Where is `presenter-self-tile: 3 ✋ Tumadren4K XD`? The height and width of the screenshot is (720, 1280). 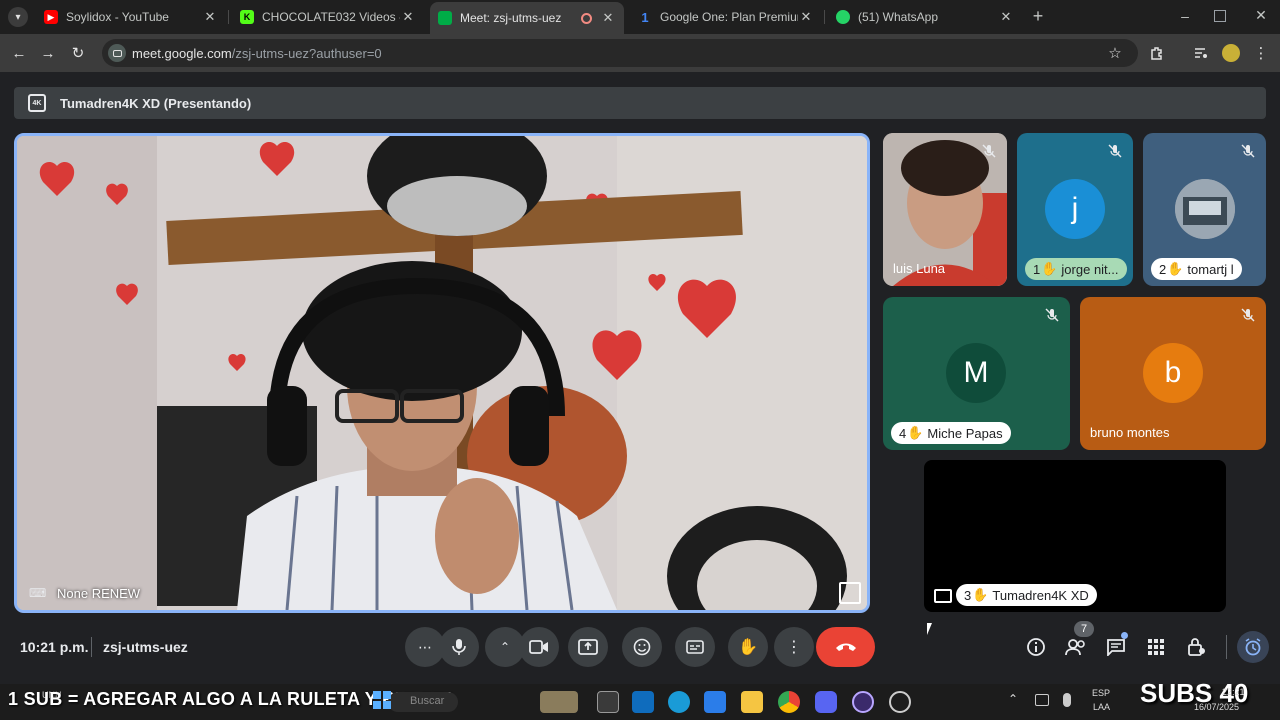
presenter-self-tile: 3 ✋ Tumadren4K XD is located at coordinates (1075, 536).